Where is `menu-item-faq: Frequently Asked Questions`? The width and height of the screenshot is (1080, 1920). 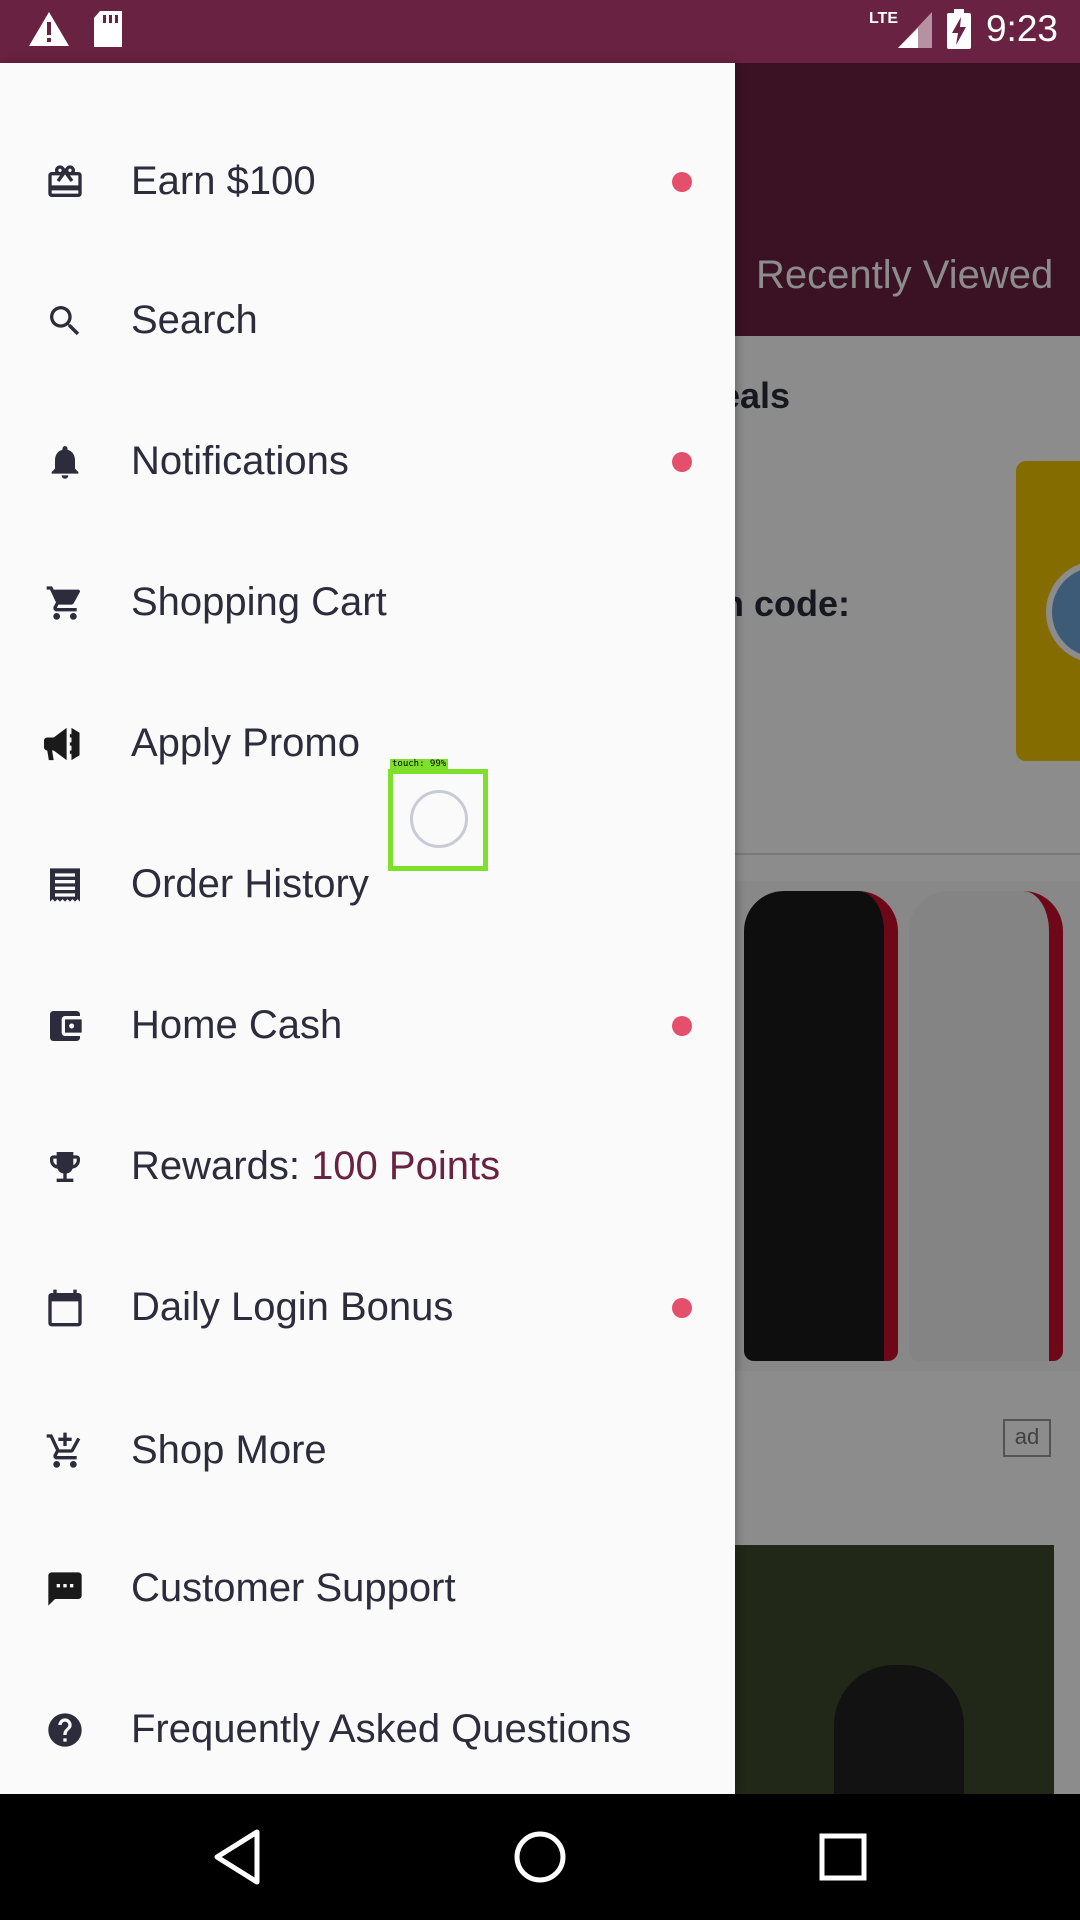
menu-item-faq: Frequently Asked Questions is located at coordinates (367, 1729).